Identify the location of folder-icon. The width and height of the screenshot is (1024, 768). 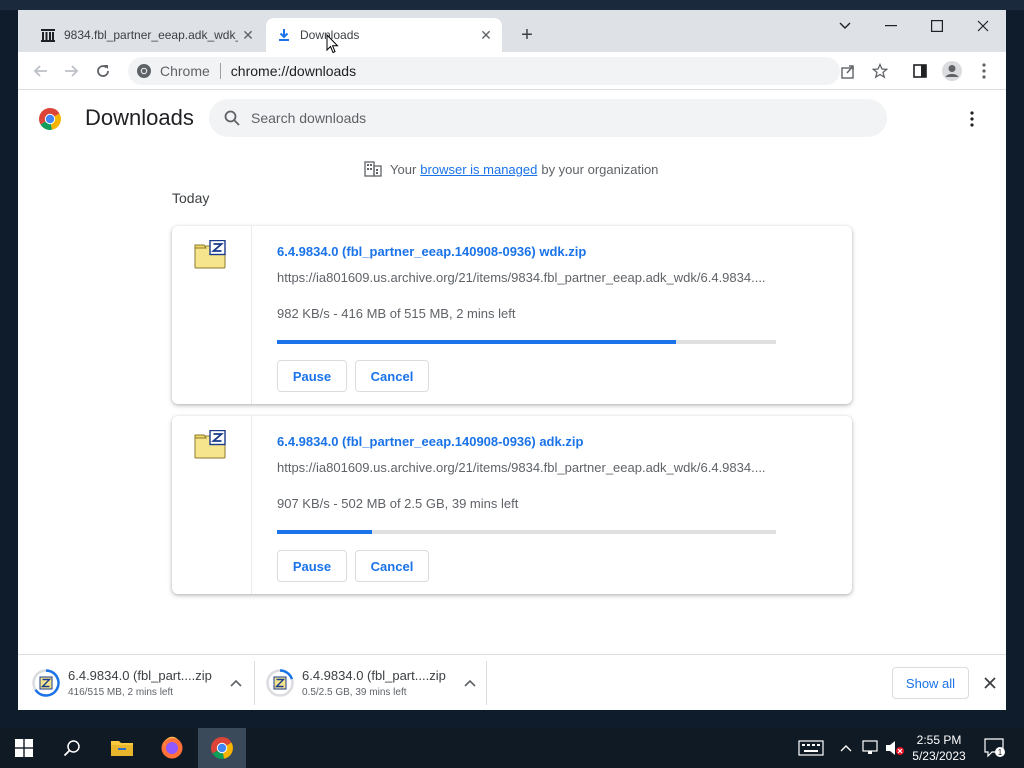
(122, 748).